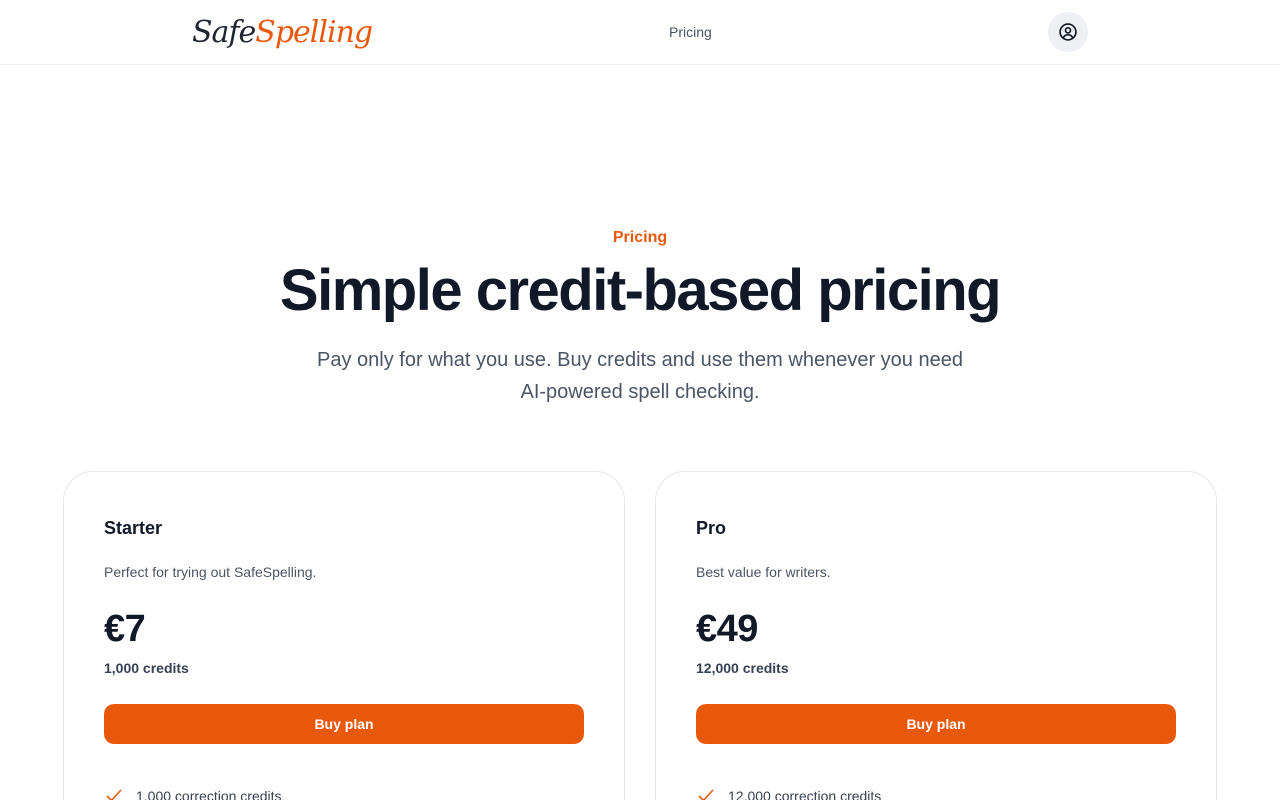 The height and width of the screenshot is (800, 1280). Describe the element at coordinates (763, 572) in the screenshot. I see `plan-description: Best value for writers.` at that location.